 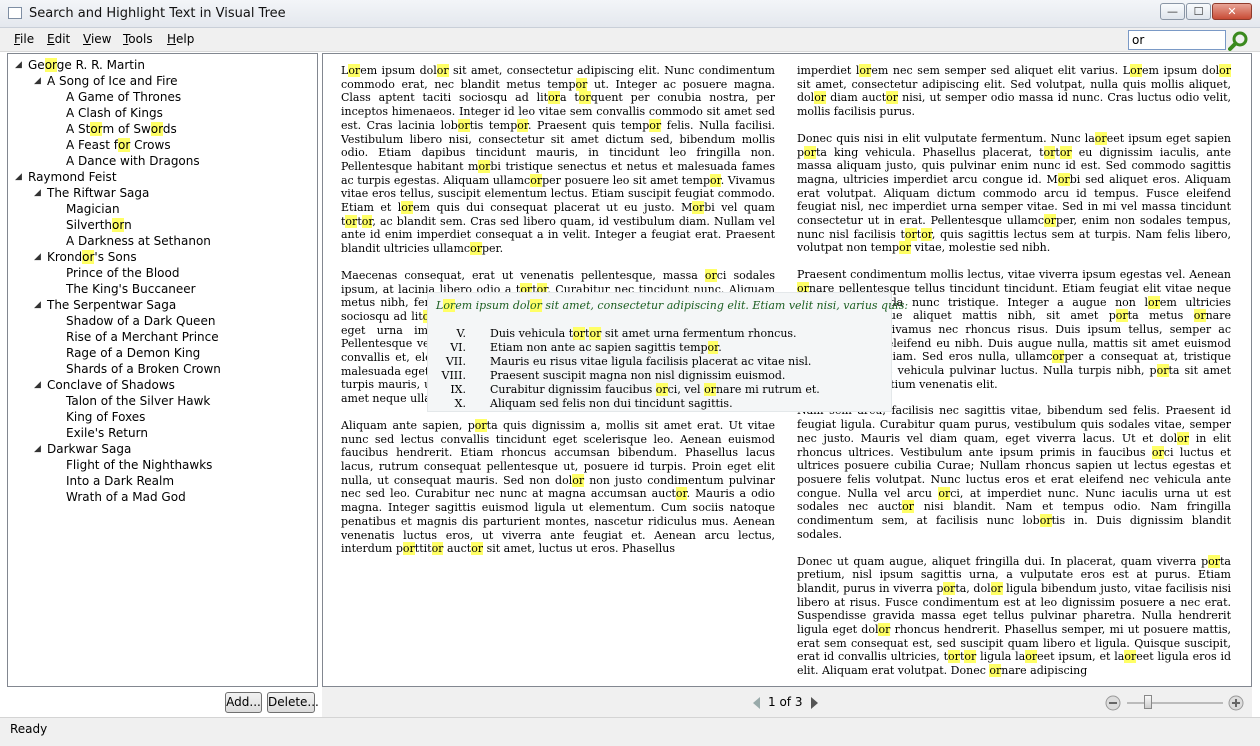 I want to click on tree-item: Magician, so click(x=93, y=209).